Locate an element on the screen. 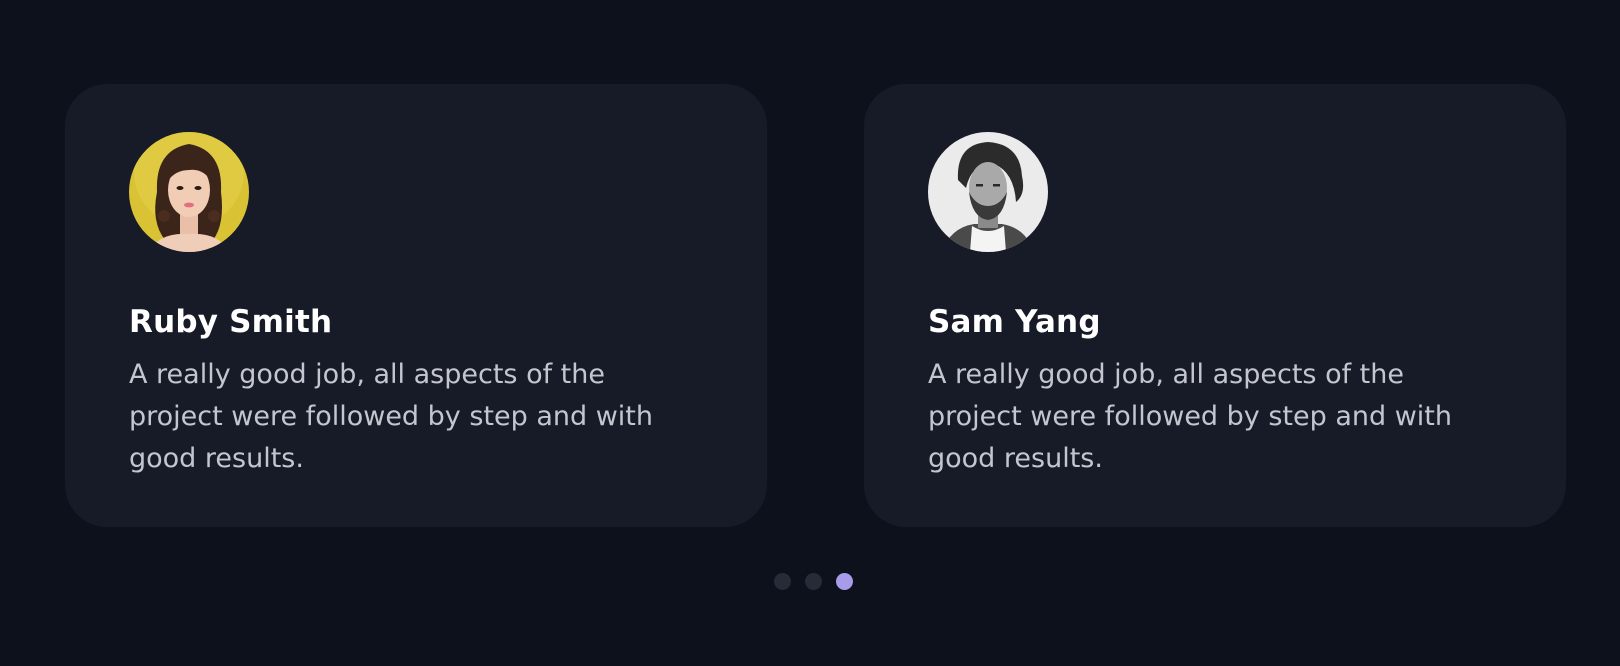 The width and height of the screenshot is (1620, 666). pagination-dot-active is located at coordinates (844, 581).